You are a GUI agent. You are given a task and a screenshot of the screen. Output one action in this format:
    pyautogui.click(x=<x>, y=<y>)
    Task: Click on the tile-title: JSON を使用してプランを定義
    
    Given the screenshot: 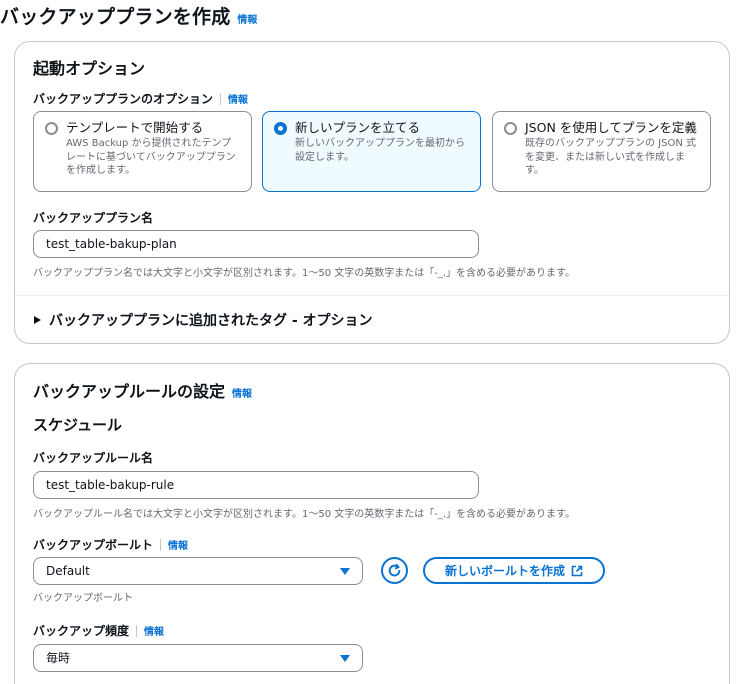 What is the action you would take?
    pyautogui.click(x=611, y=127)
    